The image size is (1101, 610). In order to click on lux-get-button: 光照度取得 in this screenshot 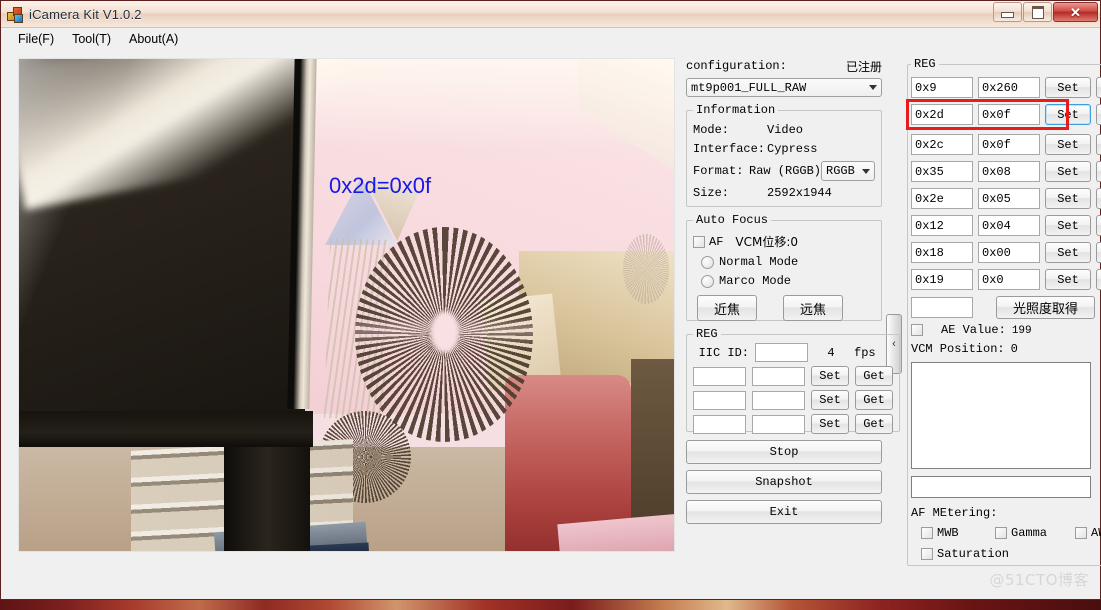, I will do `click(1045, 307)`.